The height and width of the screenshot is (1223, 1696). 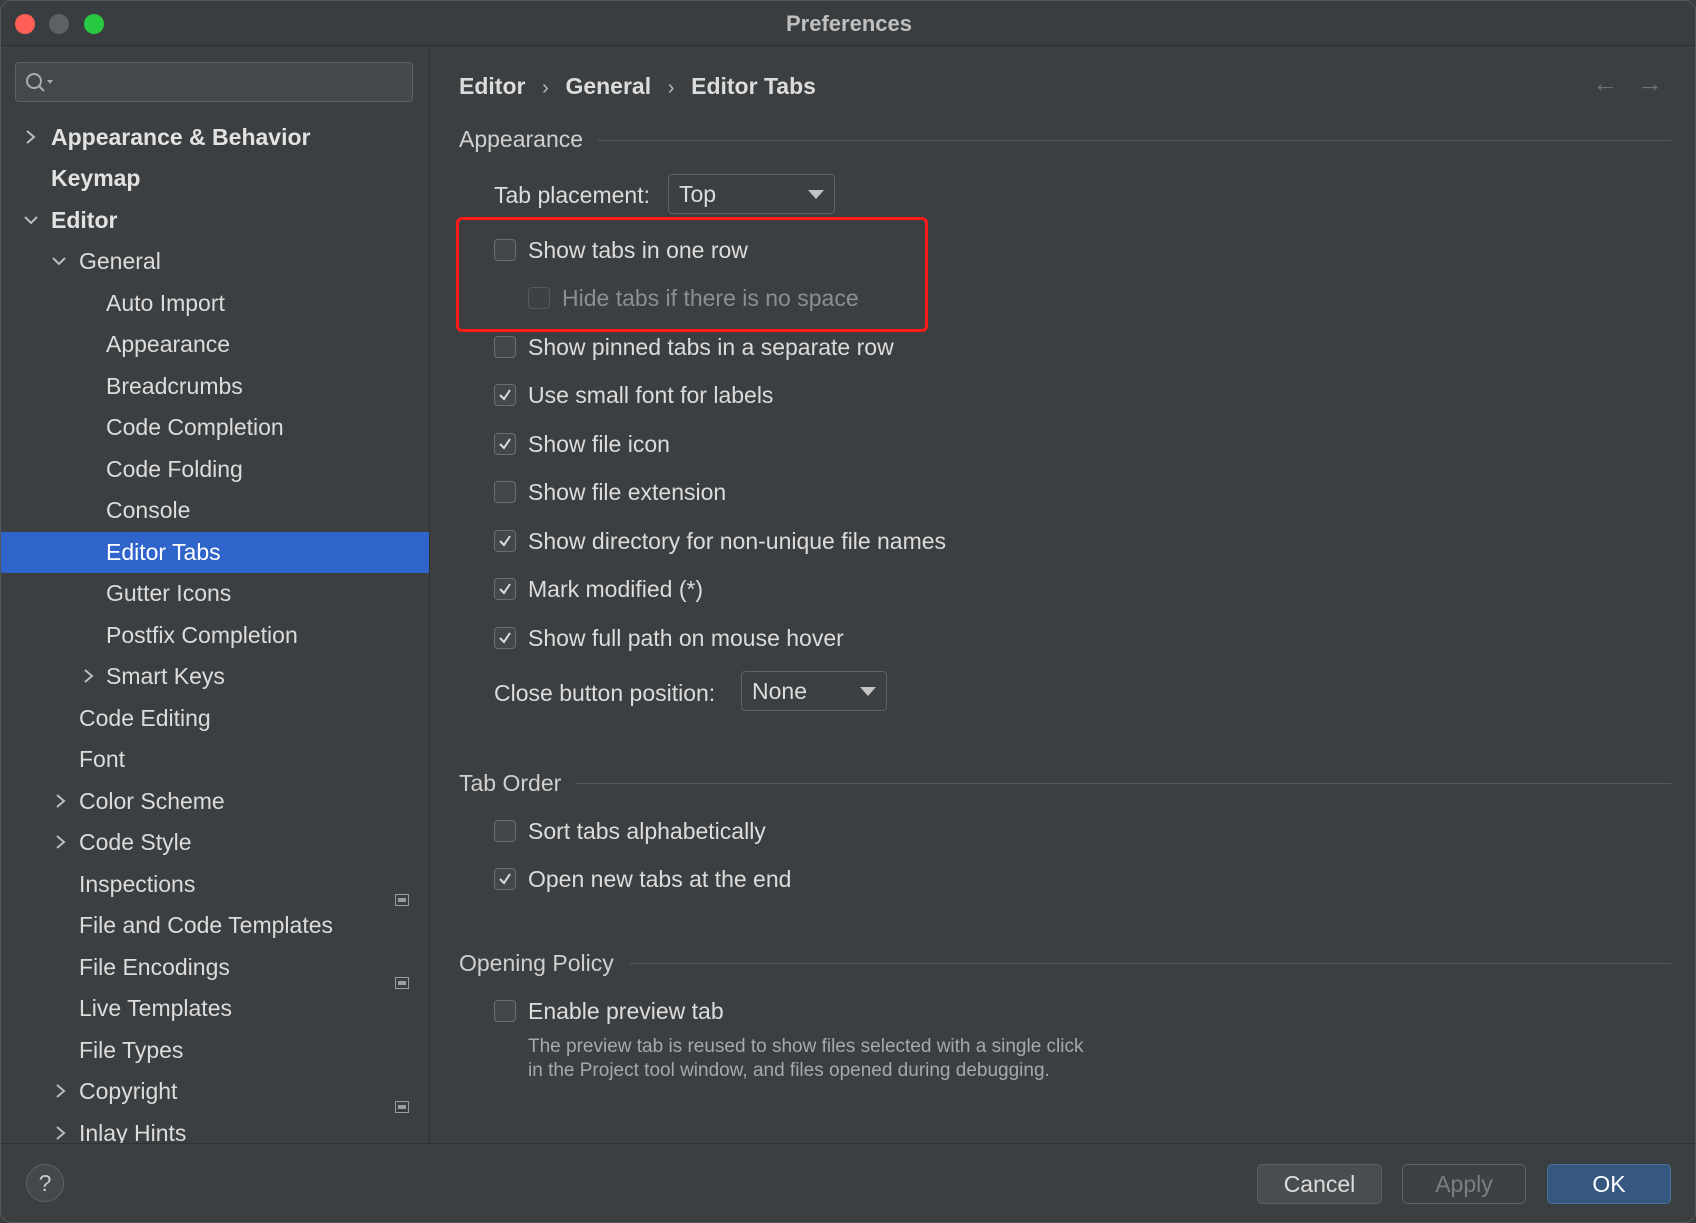 I want to click on search-icon, so click(x=39, y=82).